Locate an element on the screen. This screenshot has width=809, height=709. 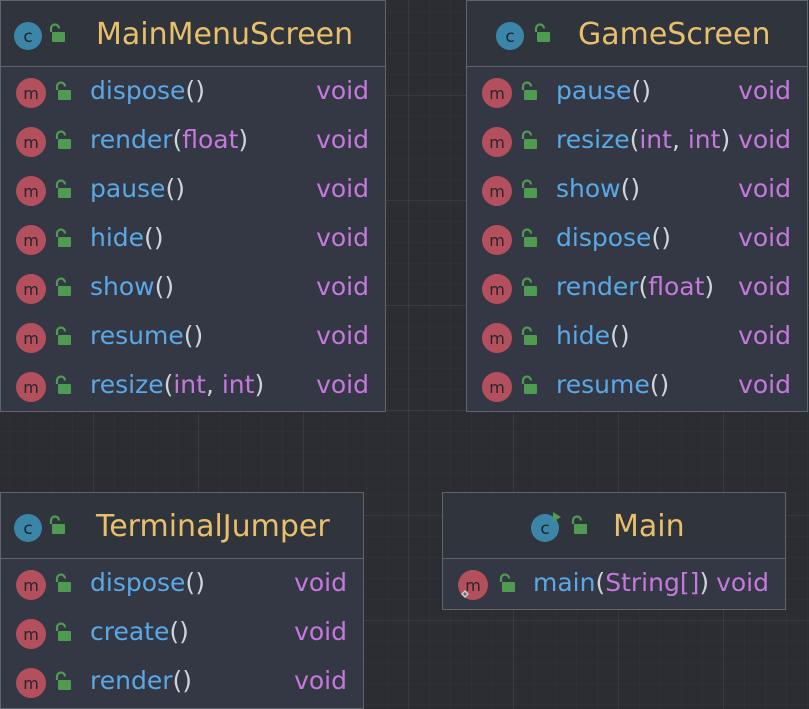
method-name: show is located at coordinates (122, 286).